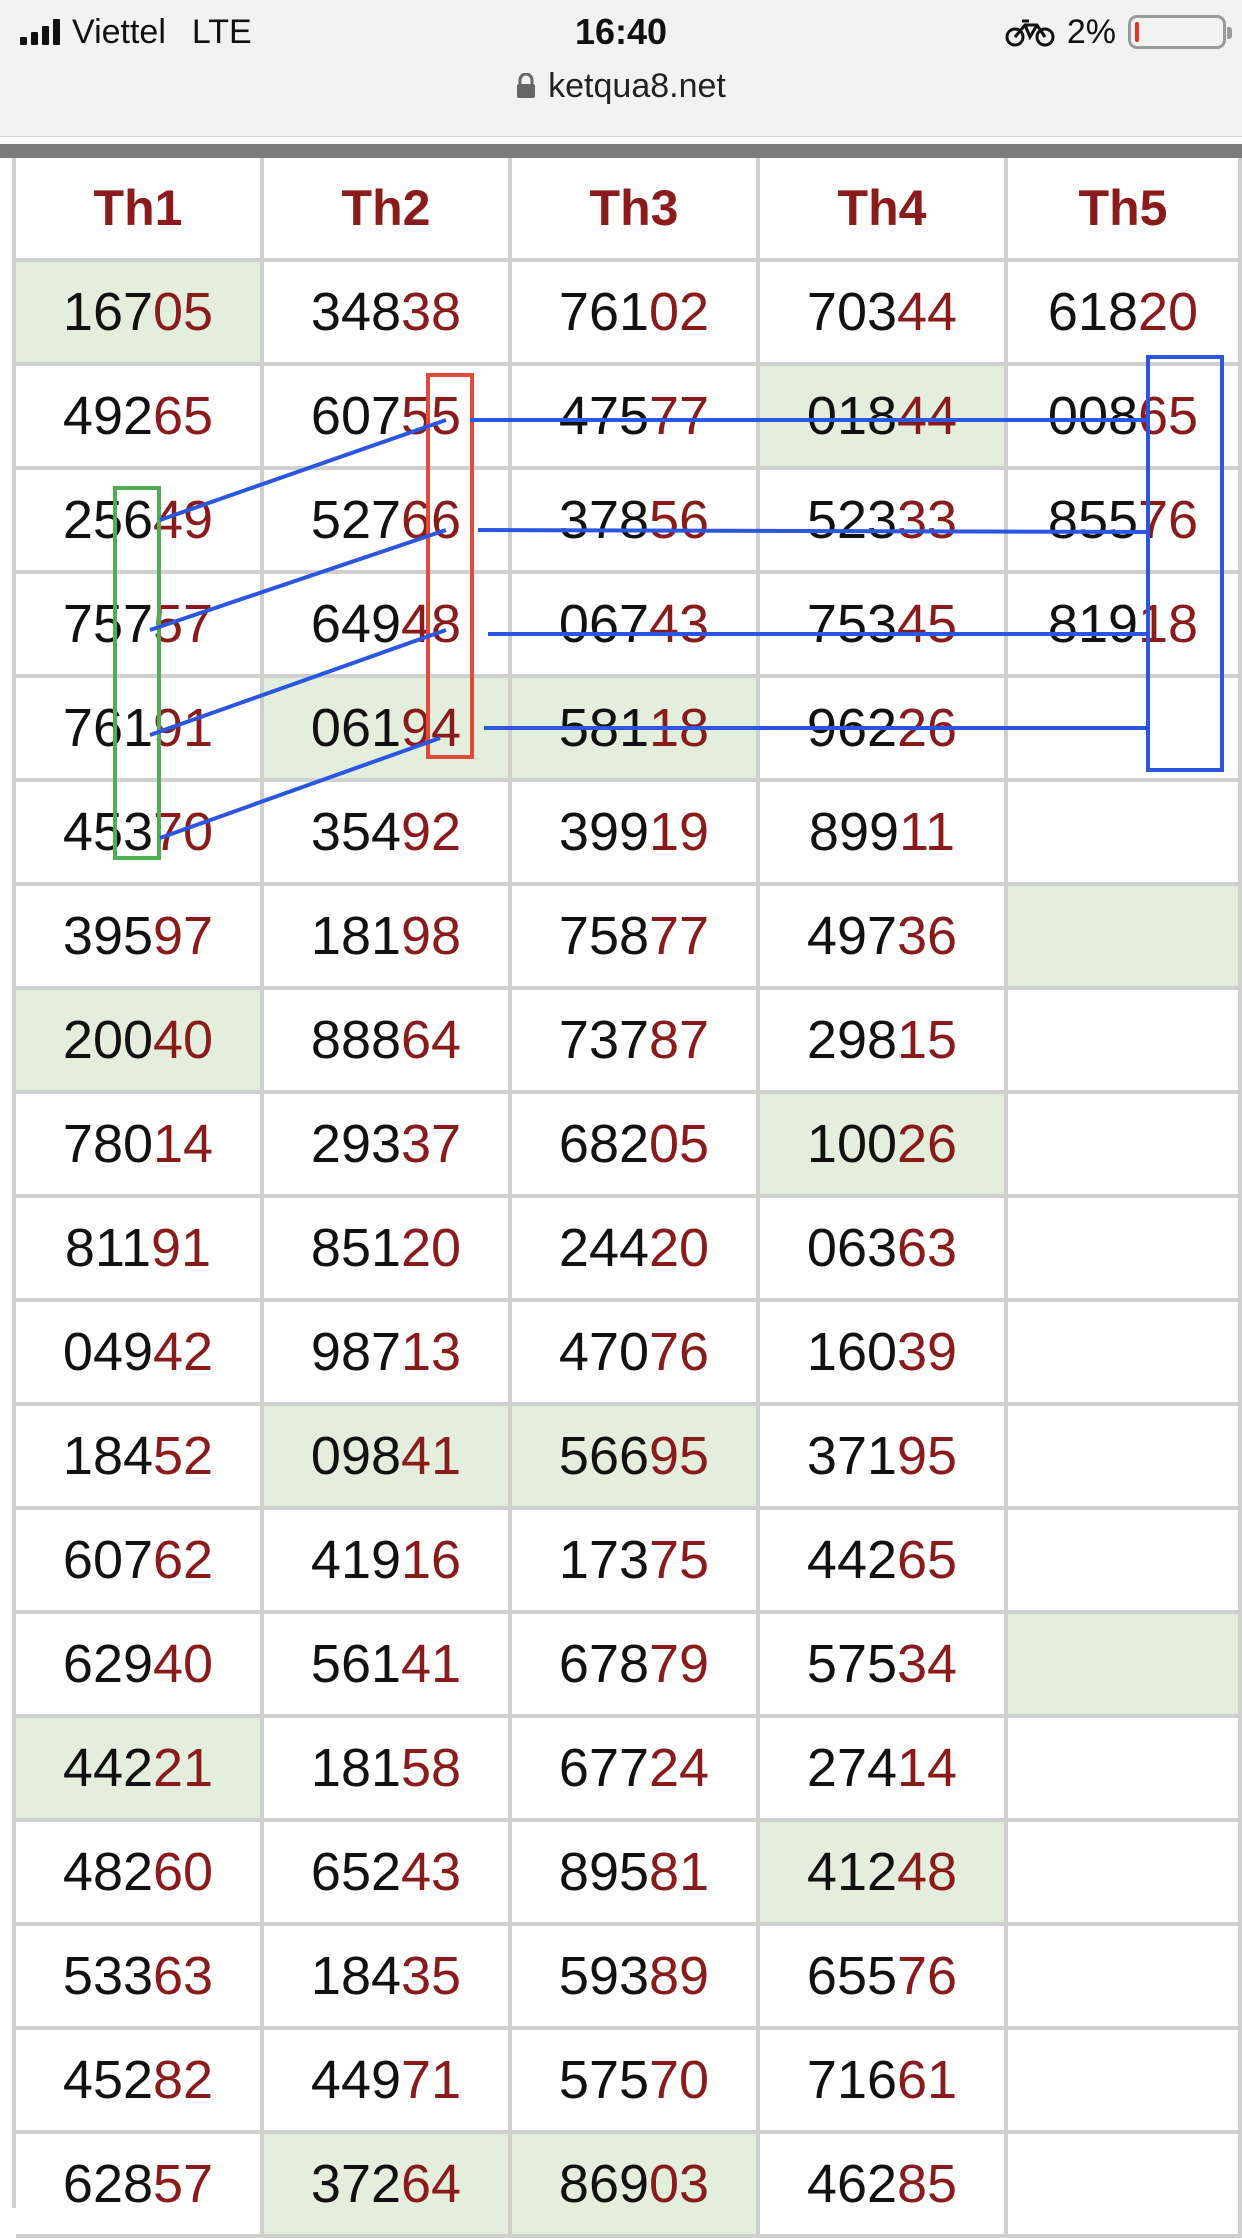 The width and height of the screenshot is (1242, 2238). Describe the element at coordinates (679, 416) in the screenshot. I see `result-last-two-digits: 77` at that location.